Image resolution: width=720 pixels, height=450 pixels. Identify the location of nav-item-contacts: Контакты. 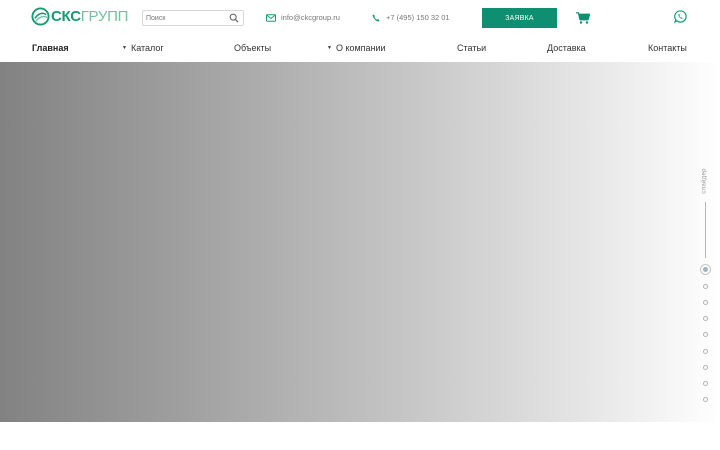
(667, 48).